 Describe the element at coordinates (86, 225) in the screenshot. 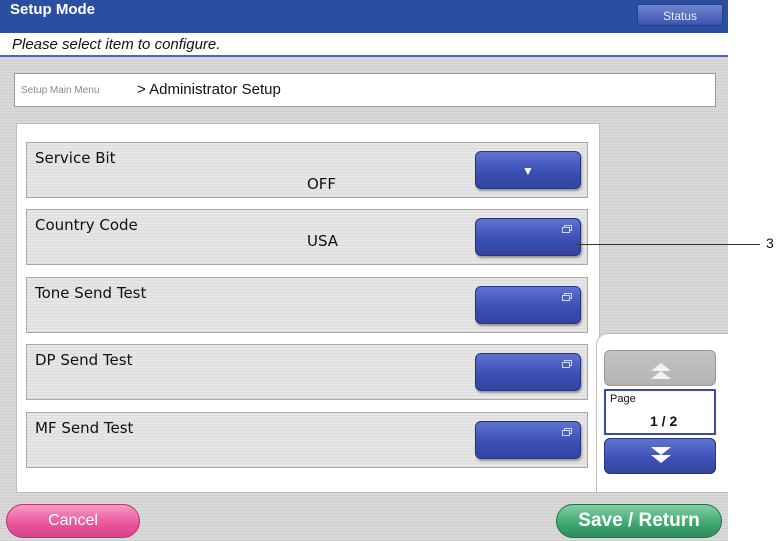

I see `item-label: Country Code` at that location.